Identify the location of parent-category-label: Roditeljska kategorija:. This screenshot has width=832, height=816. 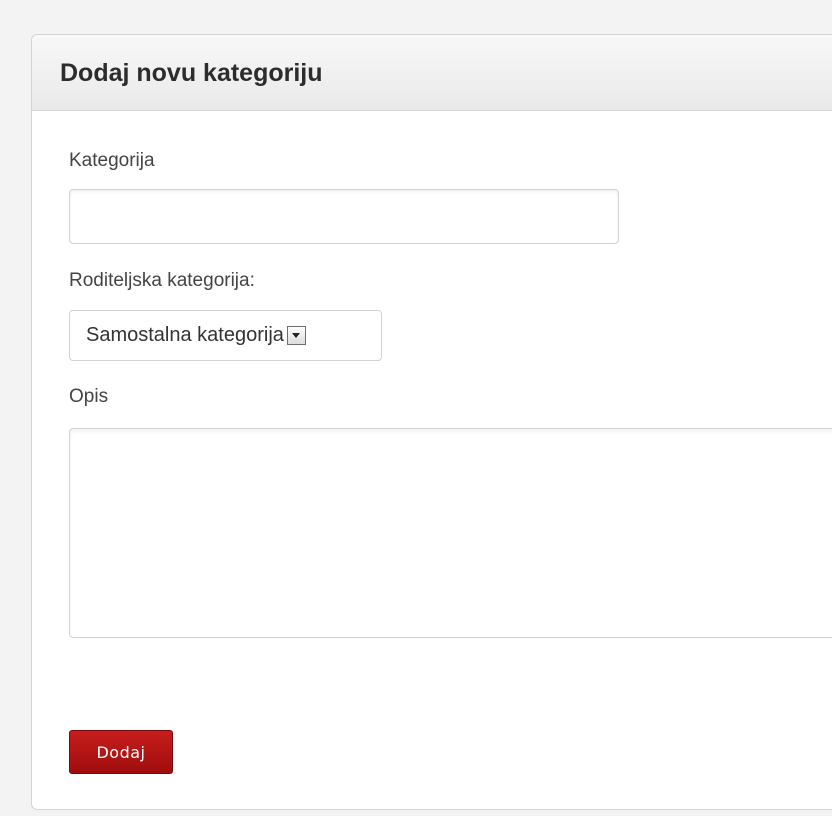
(162, 280).